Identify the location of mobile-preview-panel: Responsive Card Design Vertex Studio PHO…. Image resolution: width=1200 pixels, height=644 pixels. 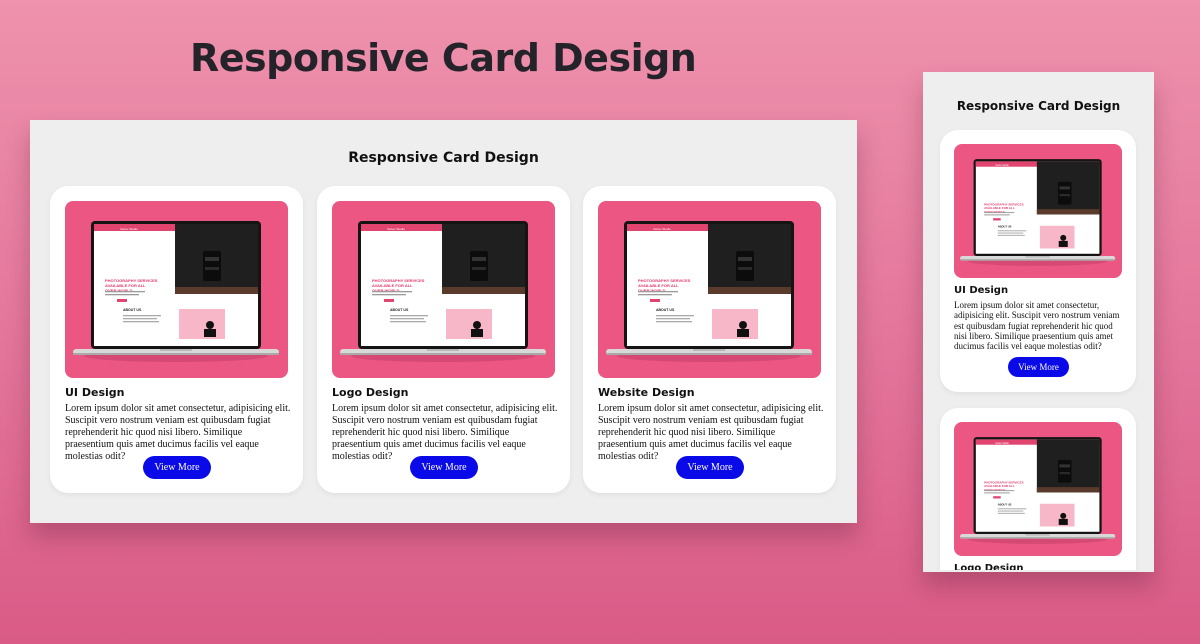
(1038, 322).